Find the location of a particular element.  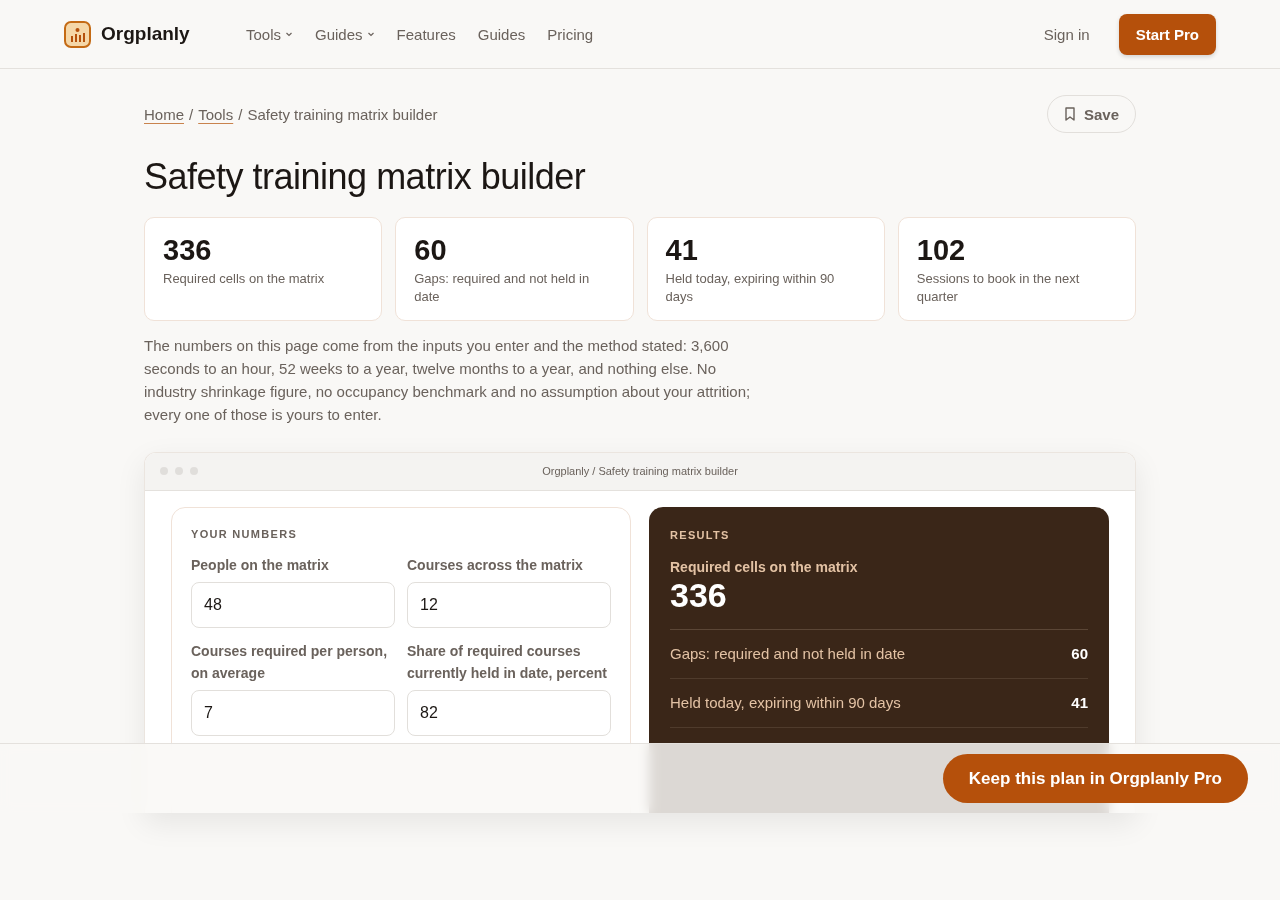

nav-link: Pricing is located at coordinates (570, 34).